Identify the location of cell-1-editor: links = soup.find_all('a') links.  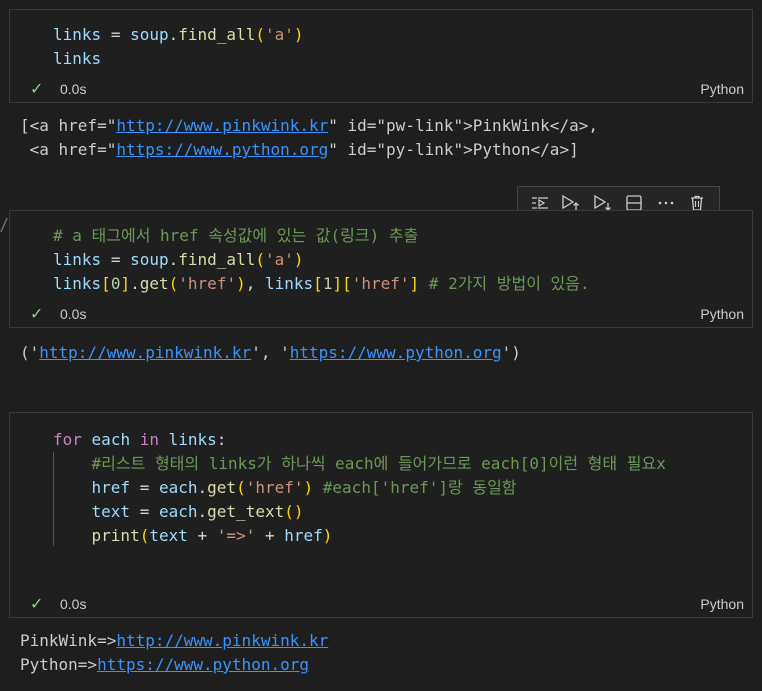
(178, 47).